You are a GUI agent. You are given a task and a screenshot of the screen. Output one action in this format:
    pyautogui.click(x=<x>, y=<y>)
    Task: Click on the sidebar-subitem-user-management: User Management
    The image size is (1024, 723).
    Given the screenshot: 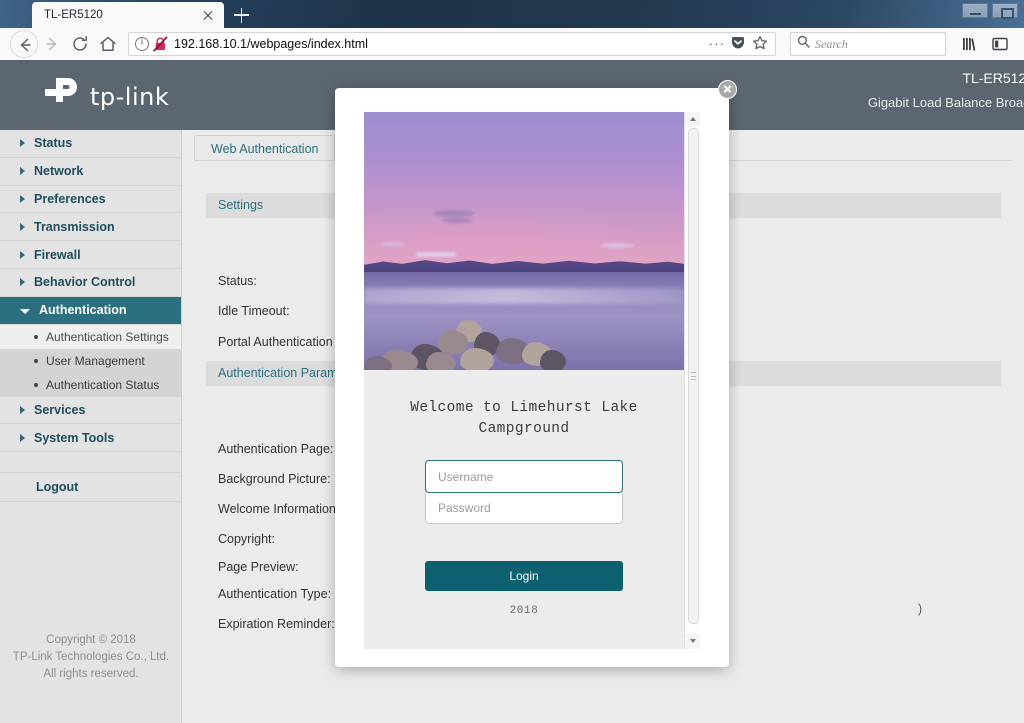 What is the action you would take?
    pyautogui.click(x=90, y=361)
    